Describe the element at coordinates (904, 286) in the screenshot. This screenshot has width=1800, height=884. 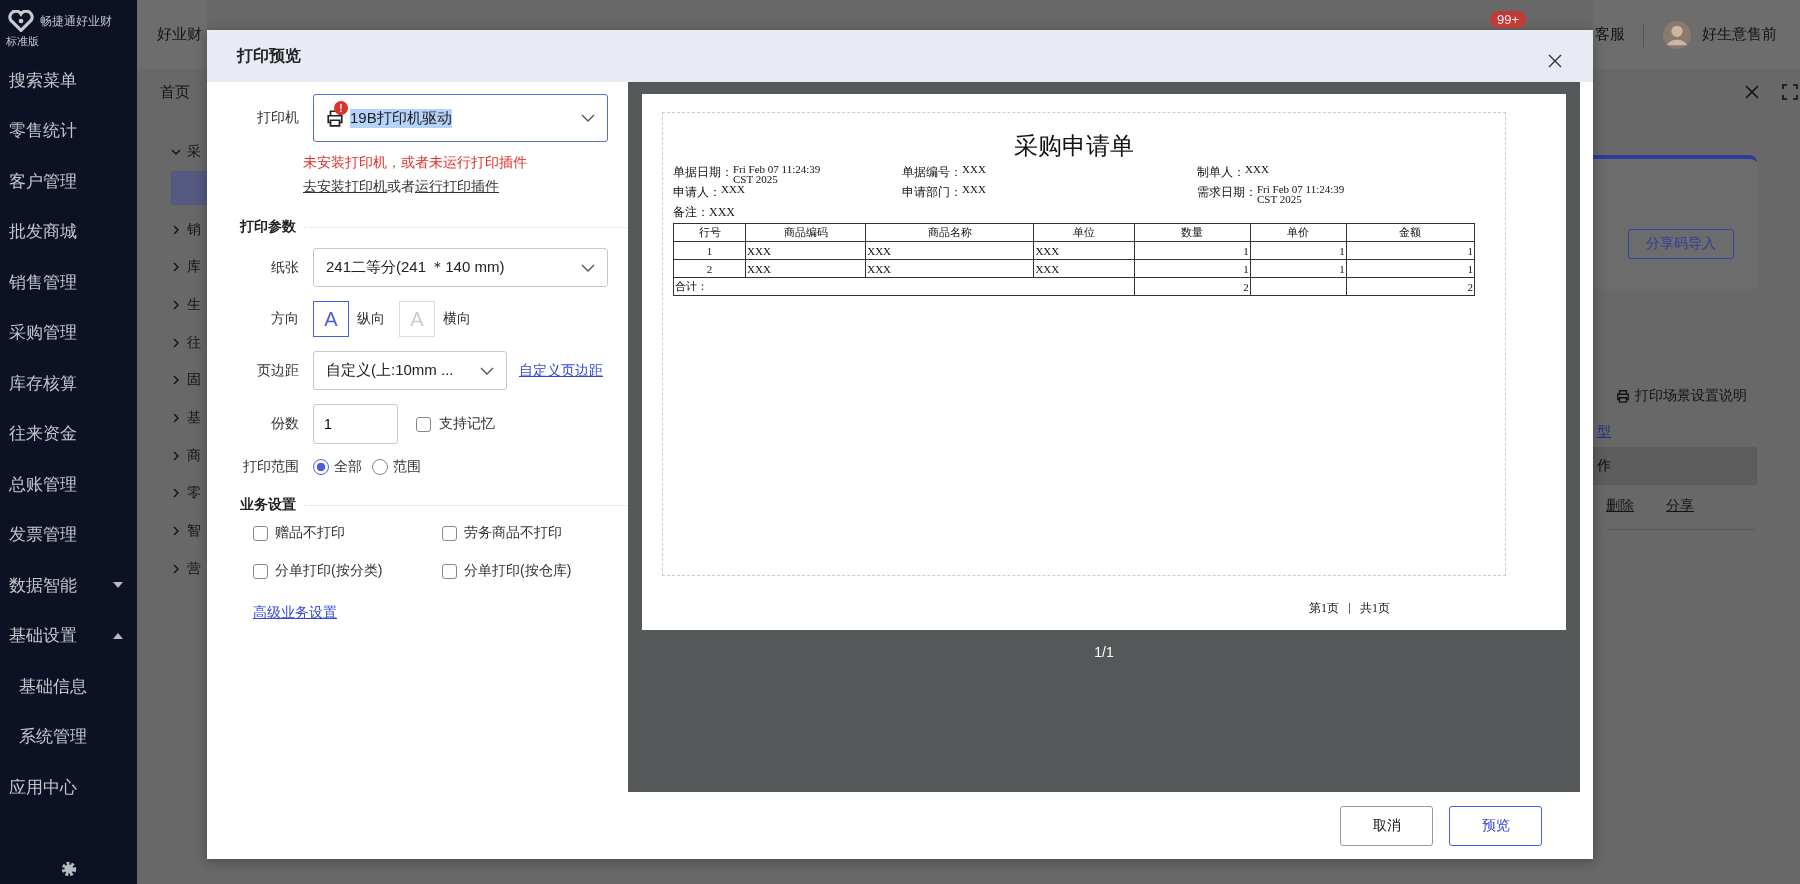
I see `table-cell: 合计：` at that location.